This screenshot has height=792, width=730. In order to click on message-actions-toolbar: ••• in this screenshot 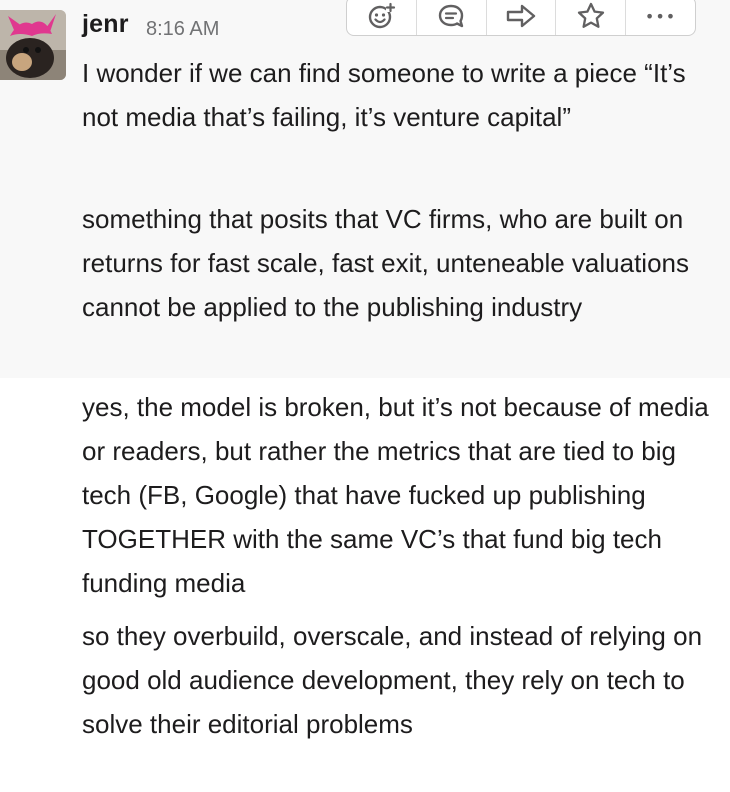, I will do `click(521, 18)`.